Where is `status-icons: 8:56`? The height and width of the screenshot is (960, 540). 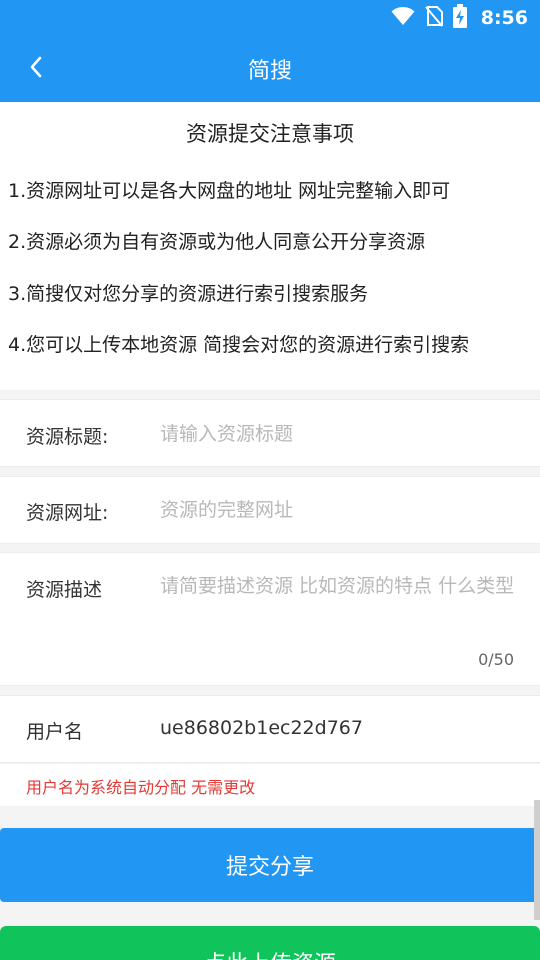 status-icons: 8:56 is located at coordinates (459, 18).